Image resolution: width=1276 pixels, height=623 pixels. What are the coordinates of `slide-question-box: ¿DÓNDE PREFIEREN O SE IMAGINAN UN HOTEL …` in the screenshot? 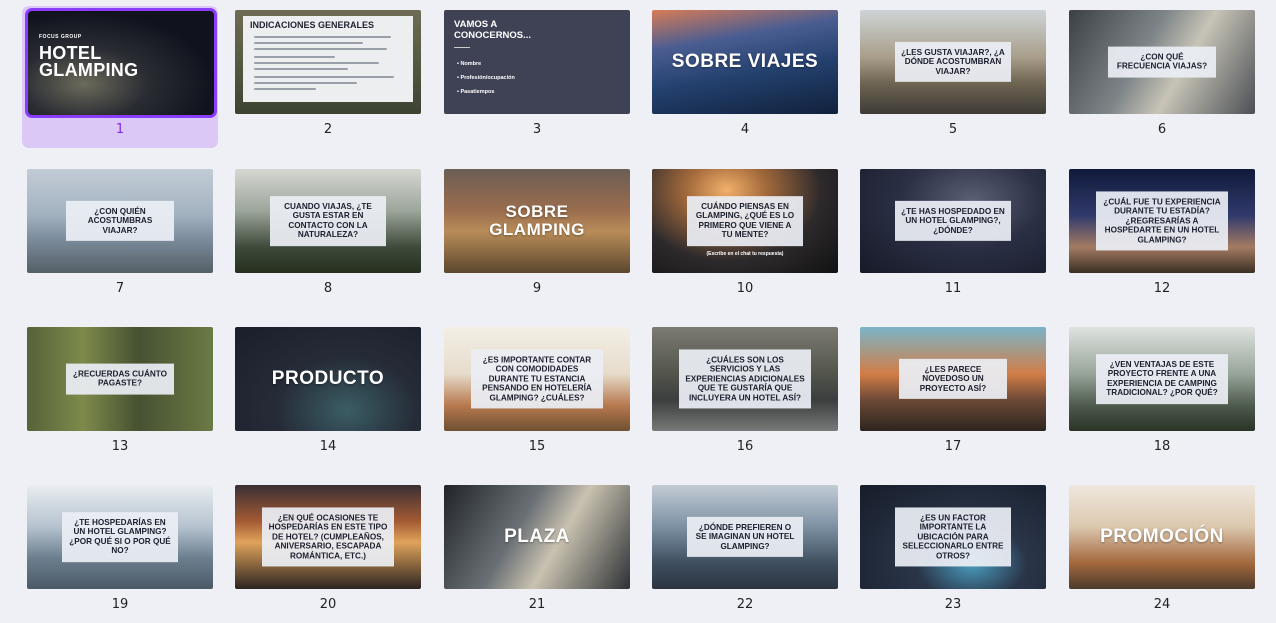 It's located at (745, 537).